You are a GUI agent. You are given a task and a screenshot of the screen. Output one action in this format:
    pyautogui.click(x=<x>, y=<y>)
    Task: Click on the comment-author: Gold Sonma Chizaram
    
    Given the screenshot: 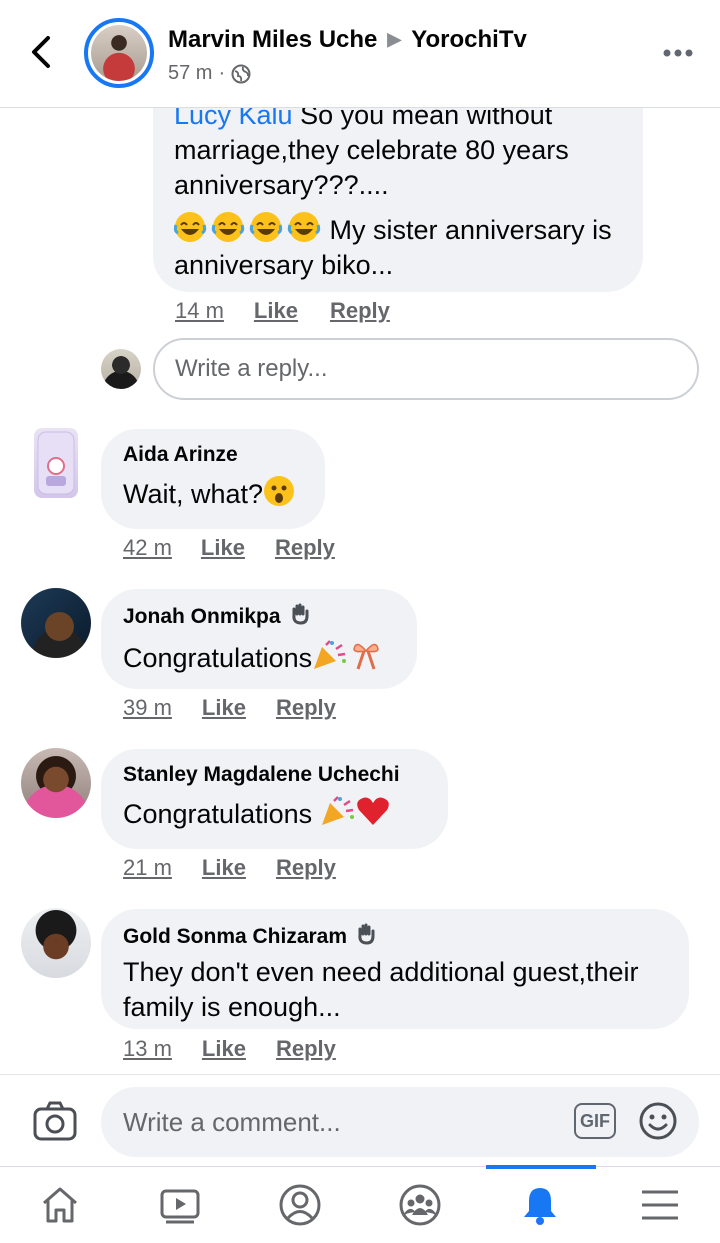 What is the action you would take?
    pyautogui.click(x=235, y=937)
    